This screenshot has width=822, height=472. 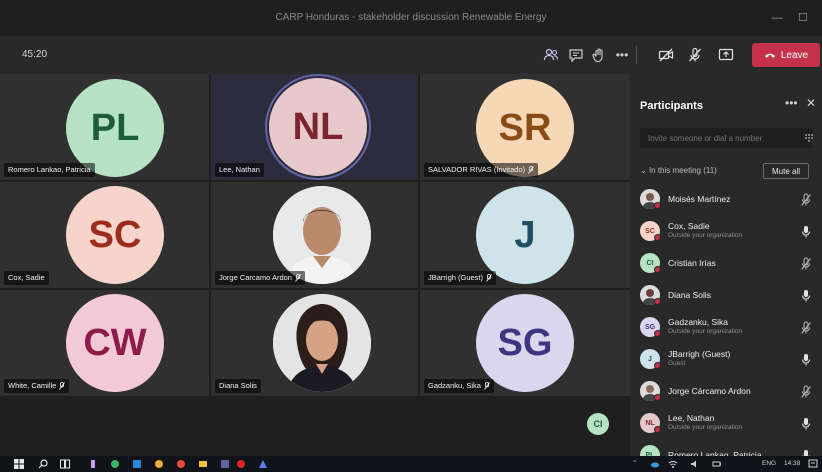 What do you see at coordinates (239, 170) in the screenshot?
I see `name-tag: Lee, Nathan` at bounding box center [239, 170].